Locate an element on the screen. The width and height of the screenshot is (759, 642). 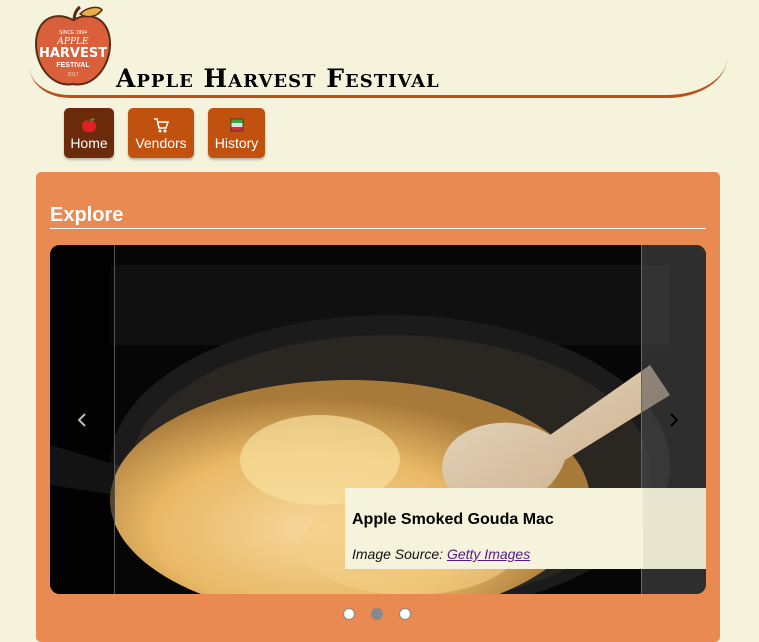
chevron-right-icon is located at coordinates (674, 419).